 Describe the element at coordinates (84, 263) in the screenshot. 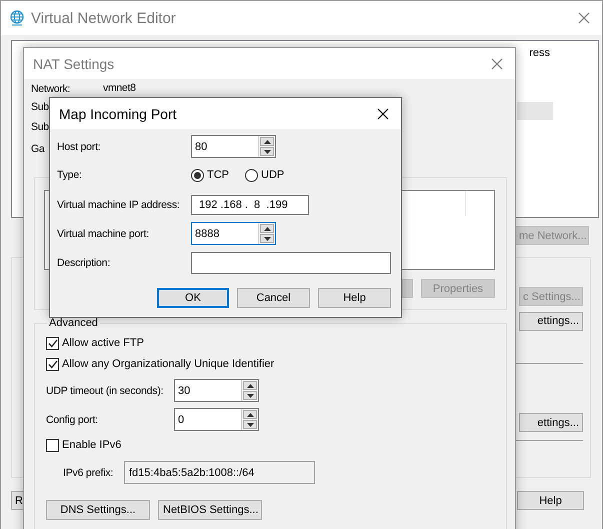

I see `field-label: Description:` at that location.